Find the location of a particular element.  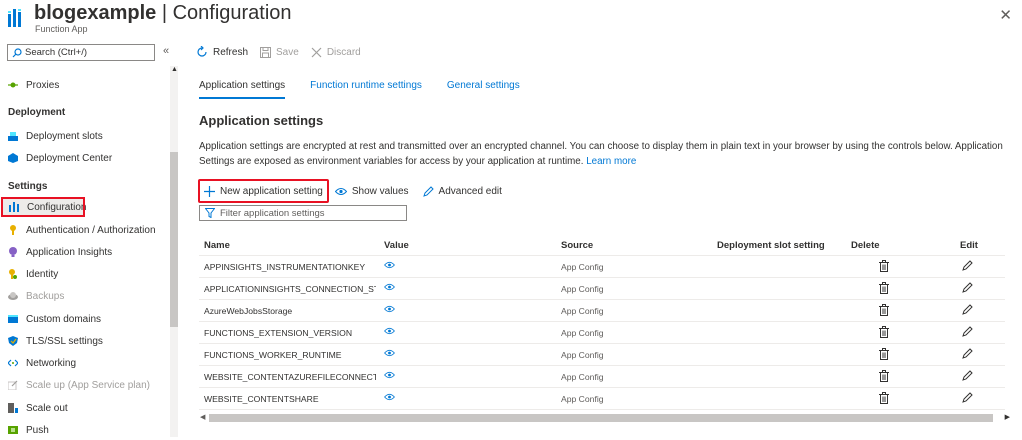

advanced-edit-label: Advanced edit is located at coordinates (470, 191).